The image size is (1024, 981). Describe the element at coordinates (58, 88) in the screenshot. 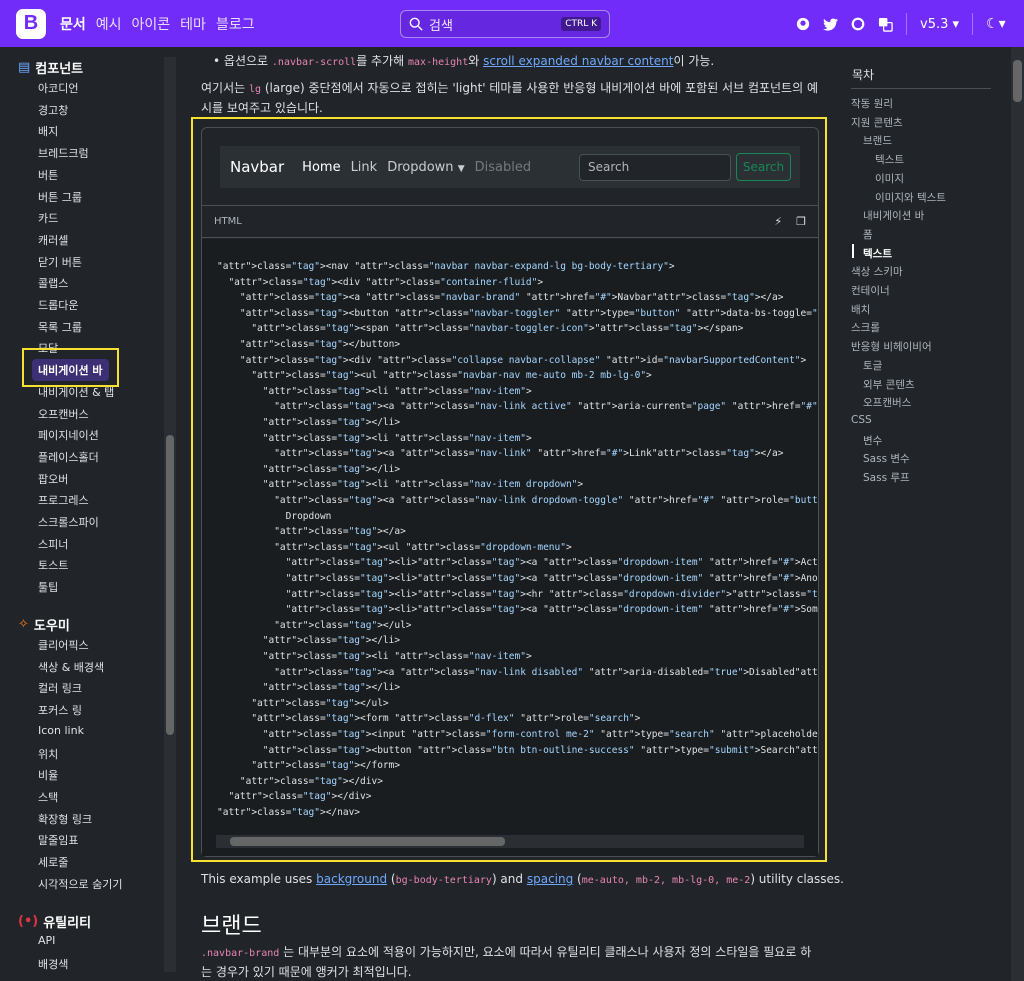

I see `sidebar-item: 아코디언` at that location.